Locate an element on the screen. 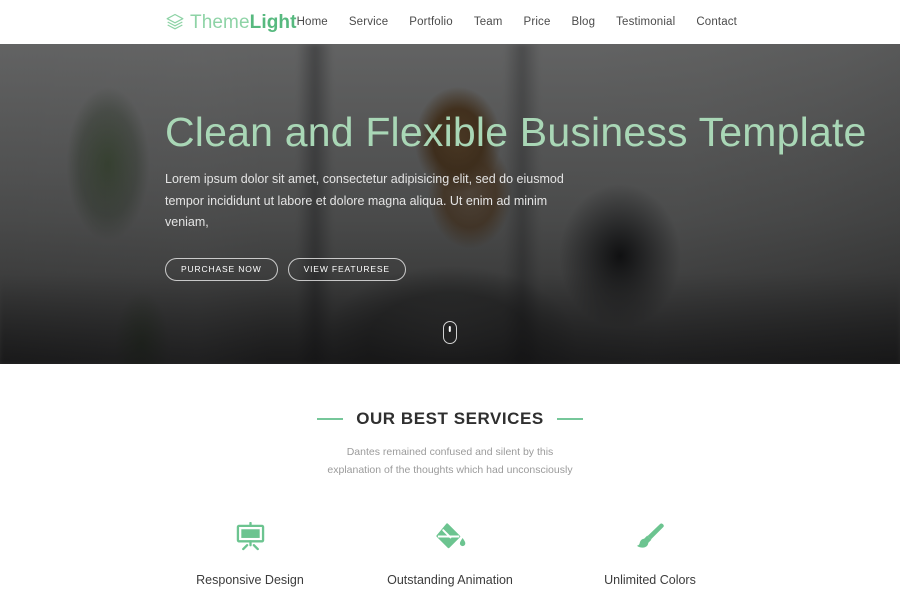  nav-item-team: Team is located at coordinates (488, 22).